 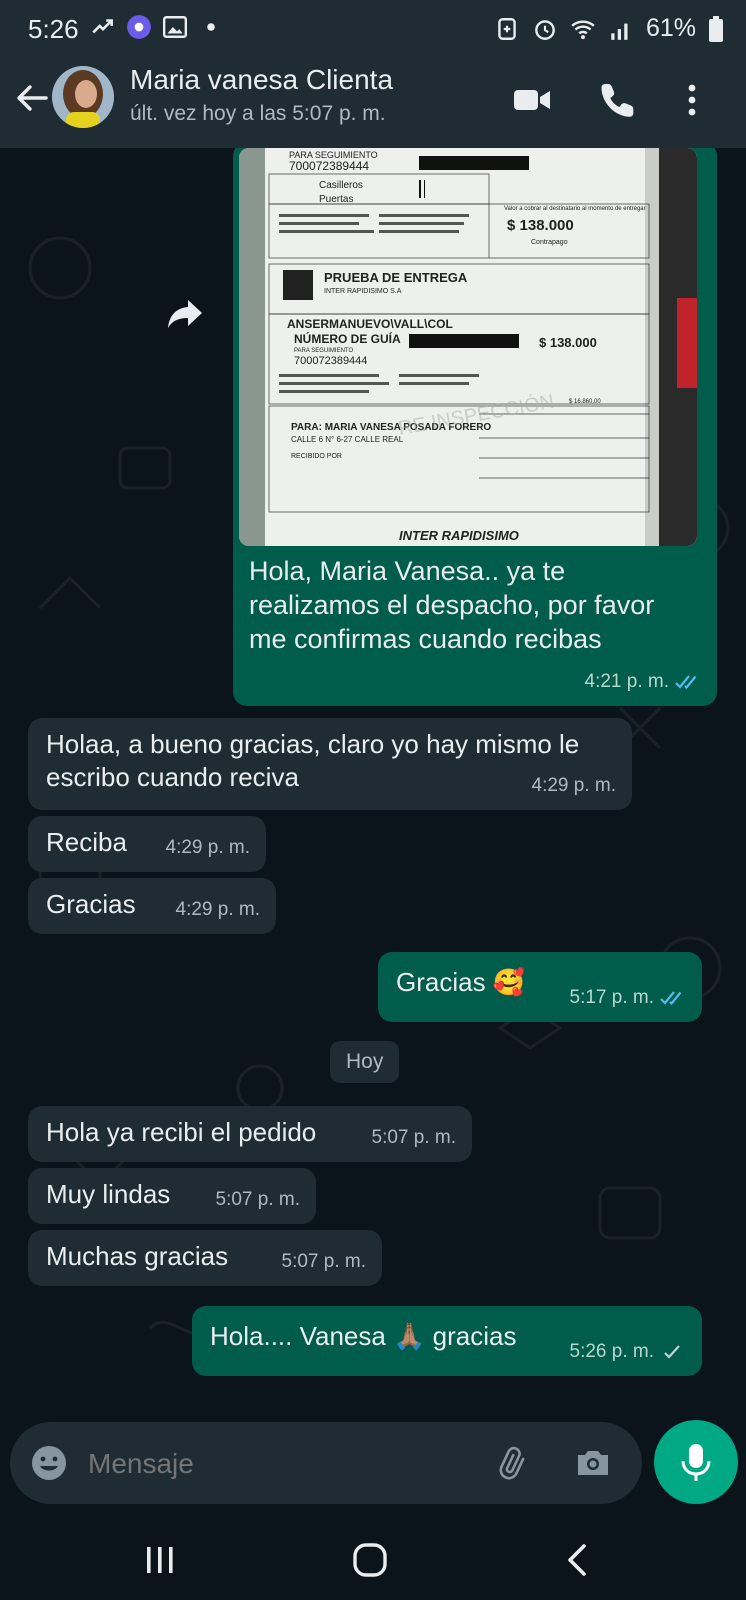 I want to click on home-icon, so click(x=370, y=1560).